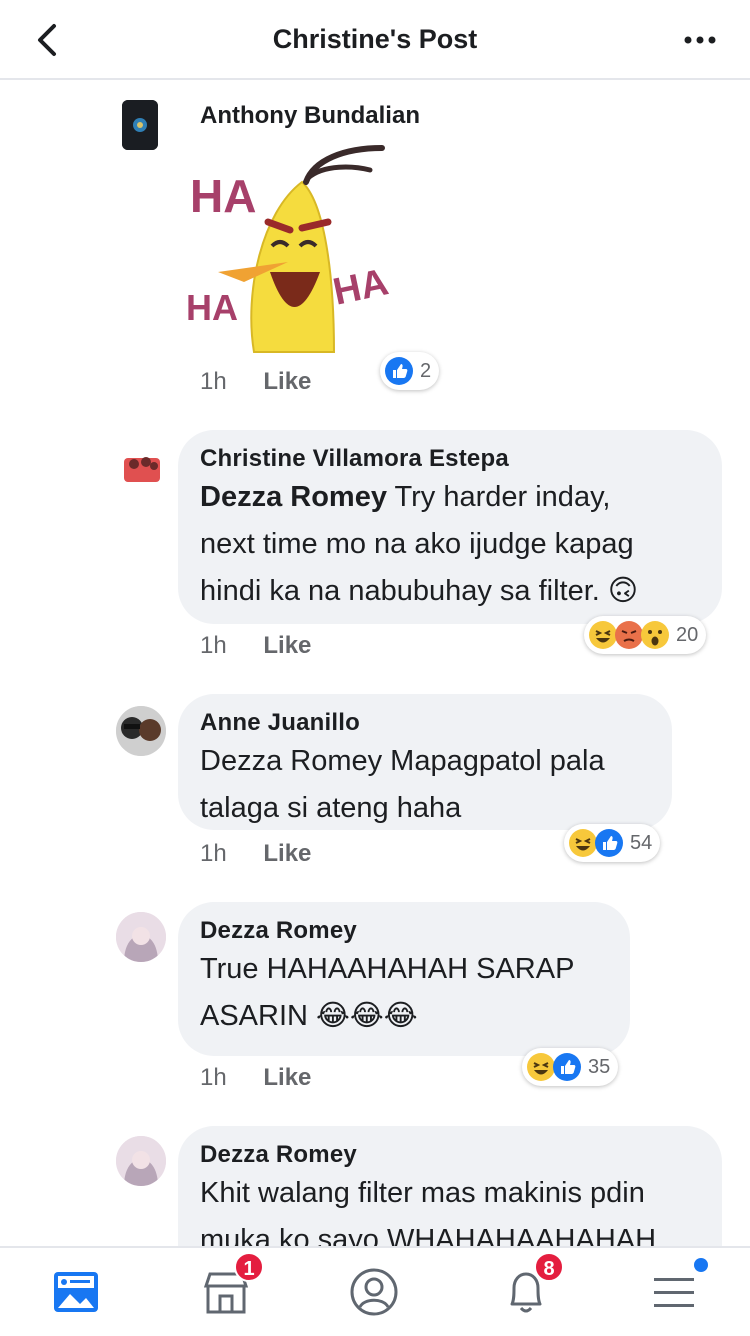 The height and width of the screenshot is (1336, 750). I want to click on comment-author: Anne Juanillo, so click(425, 723).